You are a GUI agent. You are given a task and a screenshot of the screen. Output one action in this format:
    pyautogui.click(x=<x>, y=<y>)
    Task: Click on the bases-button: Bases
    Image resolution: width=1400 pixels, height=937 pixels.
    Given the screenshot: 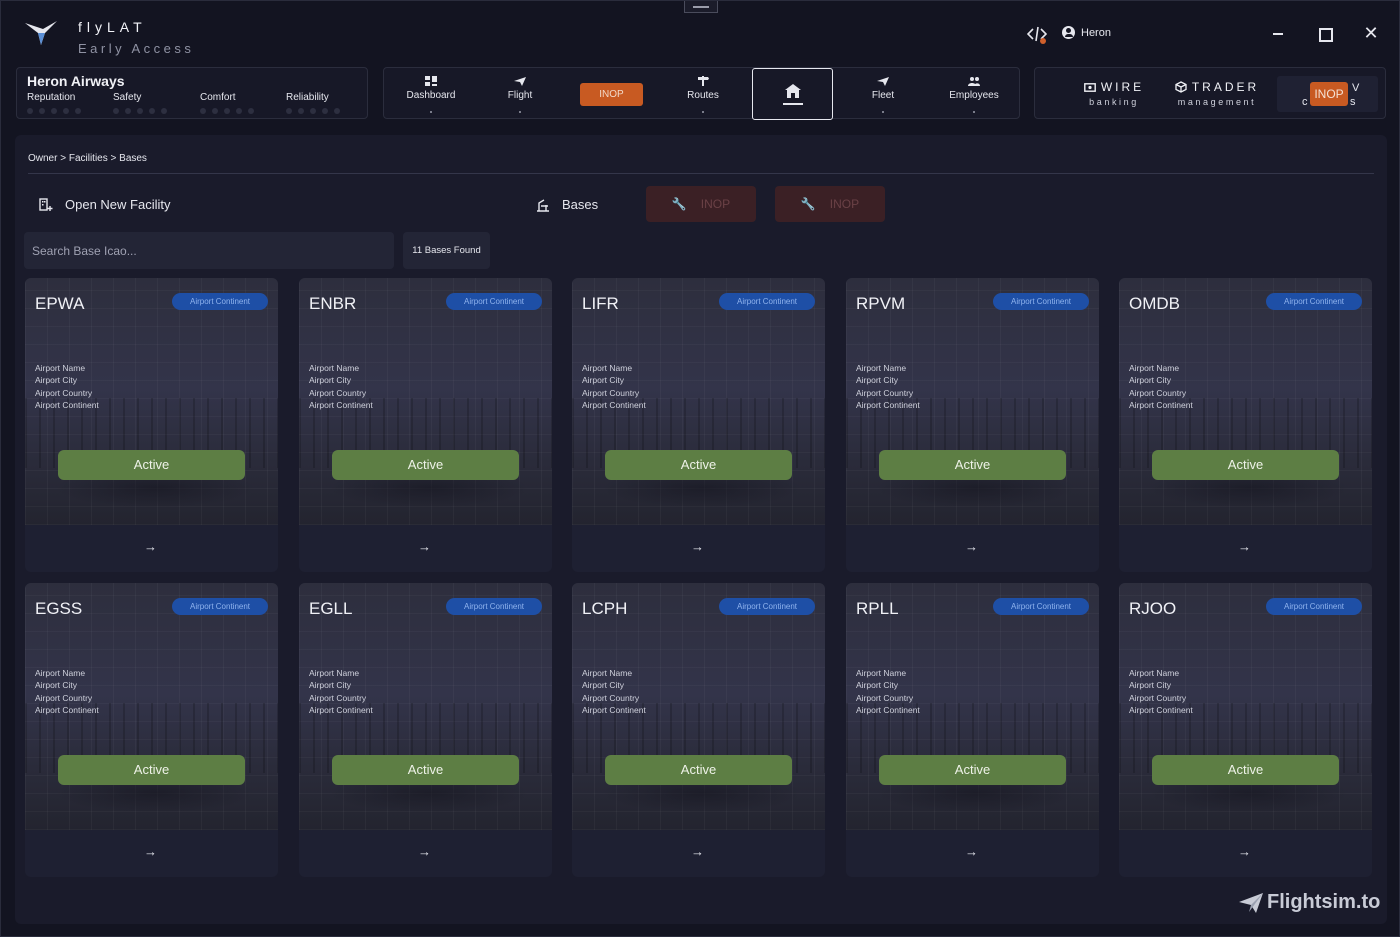 What is the action you would take?
    pyautogui.click(x=567, y=204)
    